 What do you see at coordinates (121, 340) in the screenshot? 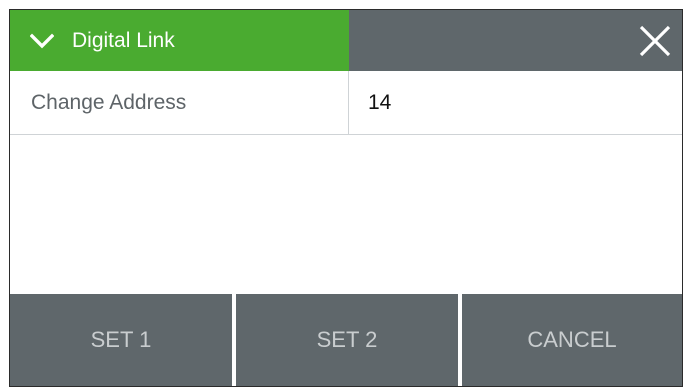
I see `set-1-button: SET 1` at bounding box center [121, 340].